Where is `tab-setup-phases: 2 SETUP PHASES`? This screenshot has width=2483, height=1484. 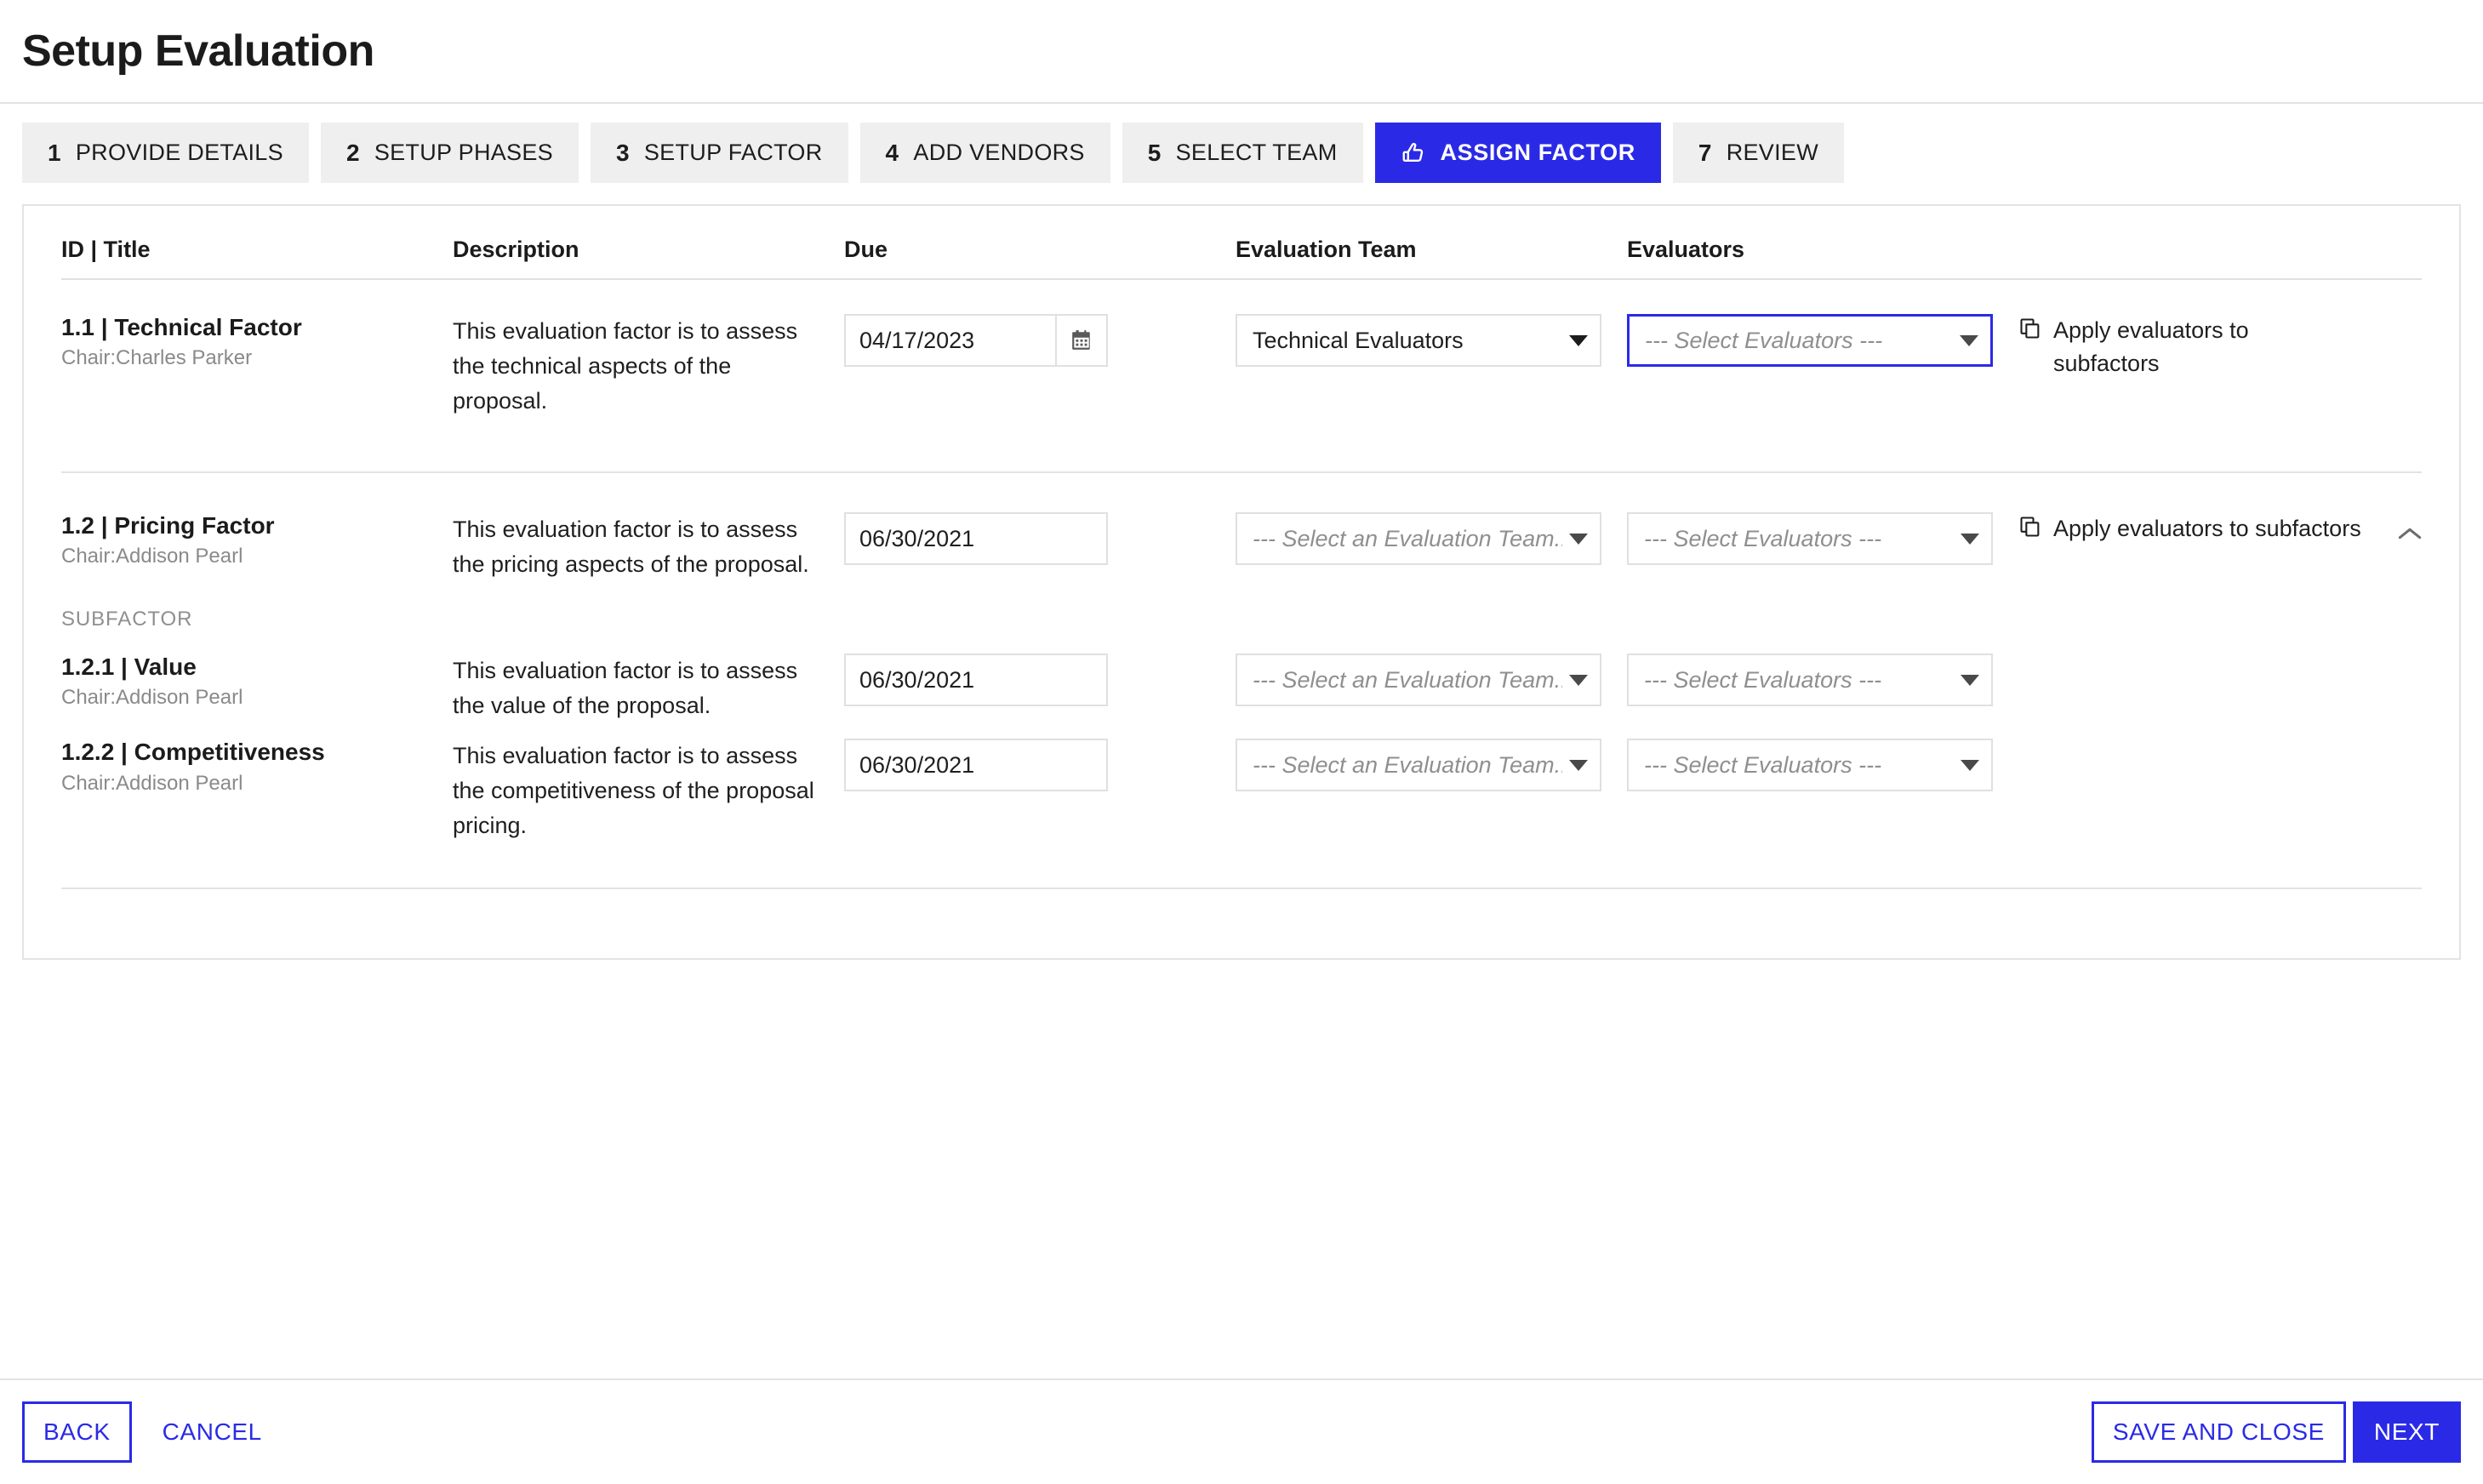 tab-setup-phases: 2 SETUP PHASES is located at coordinates (450, 153).